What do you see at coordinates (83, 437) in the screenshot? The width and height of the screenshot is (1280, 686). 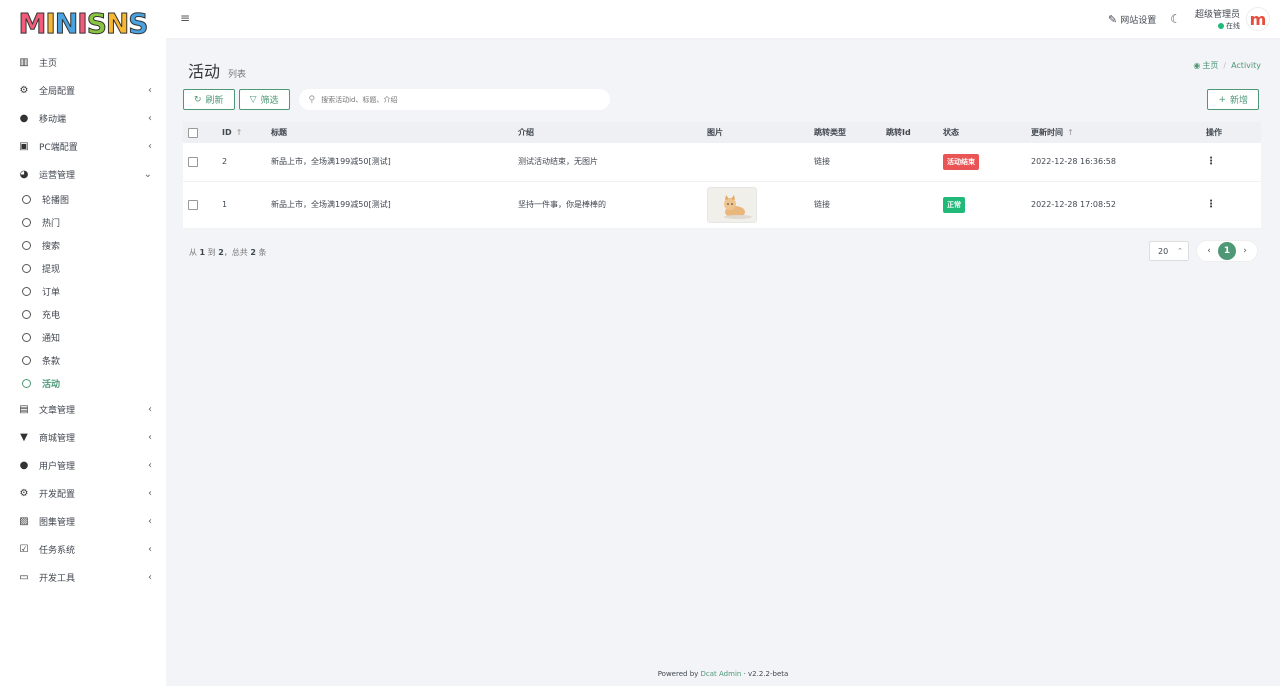 I see `sidebar-item-cart: ▼ 商城管理 ‹` at bounding box center [83, 437].